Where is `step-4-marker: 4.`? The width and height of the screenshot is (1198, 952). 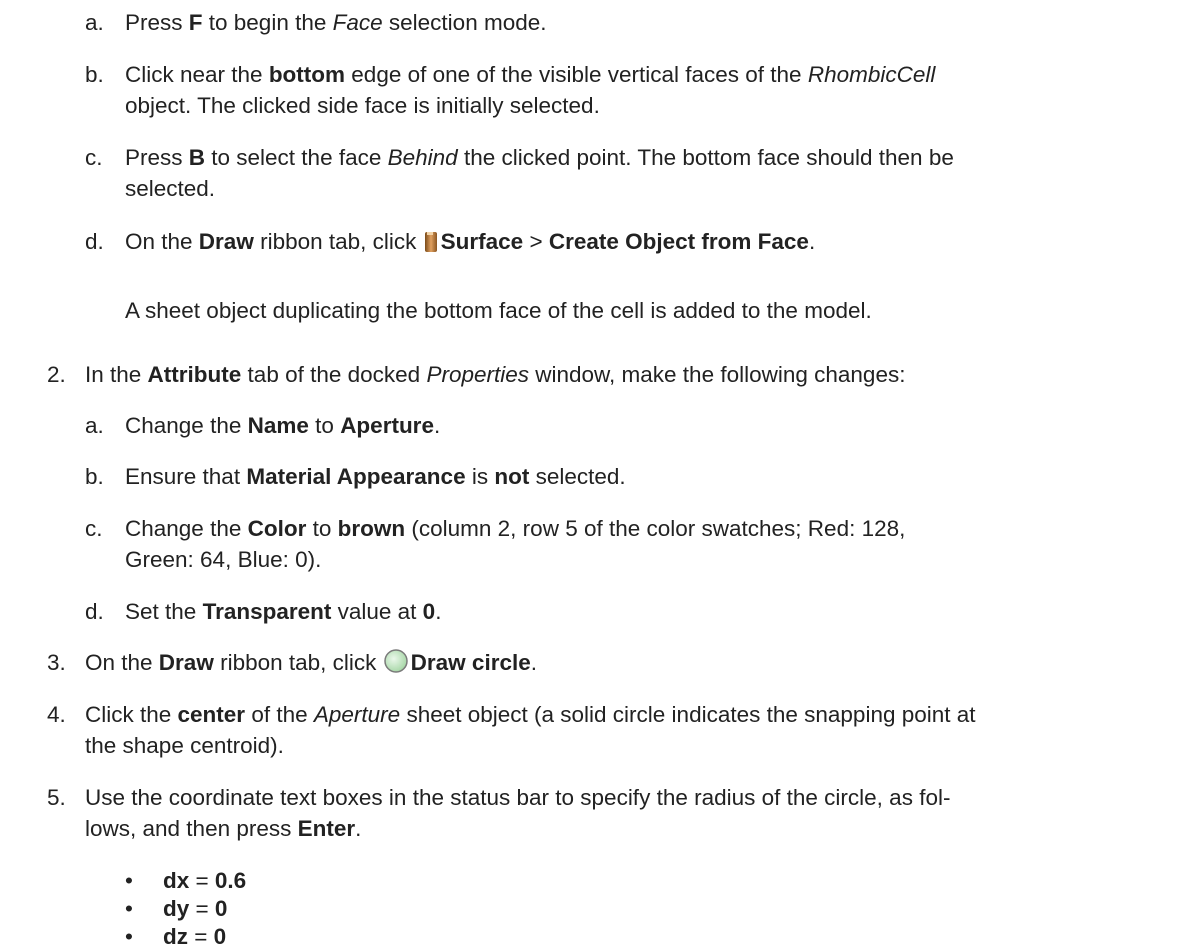
step-4-marker: 4. is located at coordinates (56, 714).